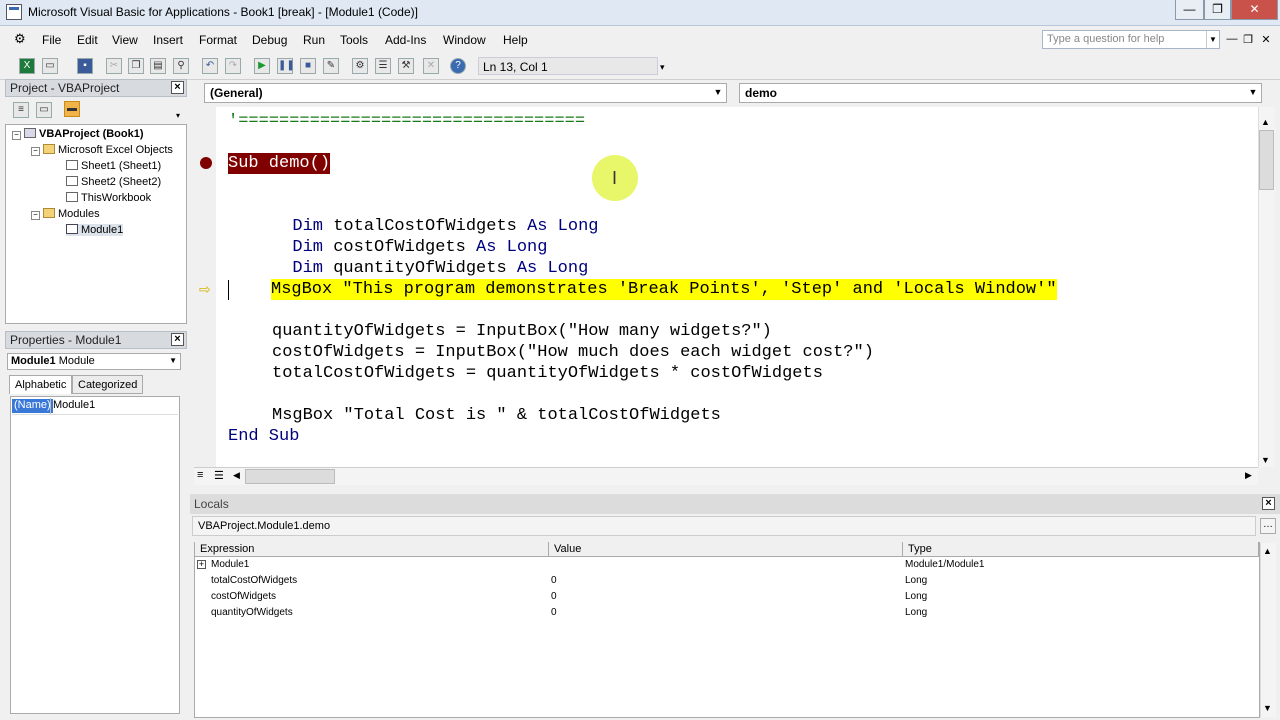 This screenshot has height=720, width=1280. What do you see at coordinates (87, 40) in the screenshot?
I see `menu-edit: Edit` at bounding box center [87, 40].